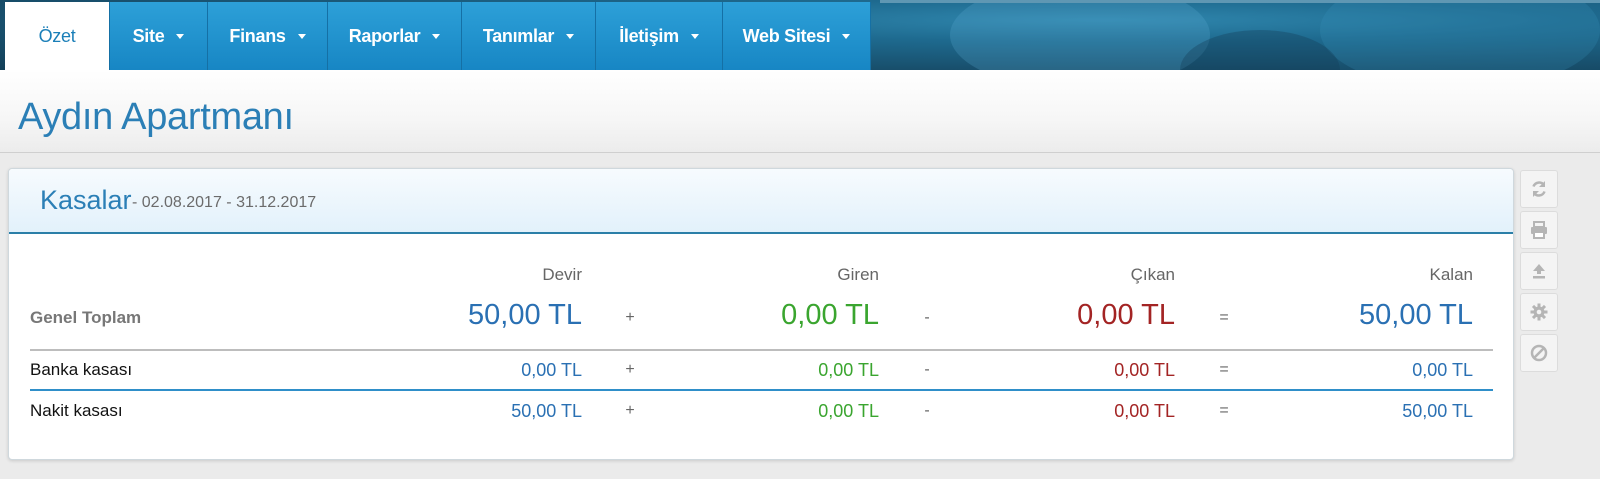 This screenshot has width=1600, height=479. I want to click on refresh-icon, so click(1539, 189).